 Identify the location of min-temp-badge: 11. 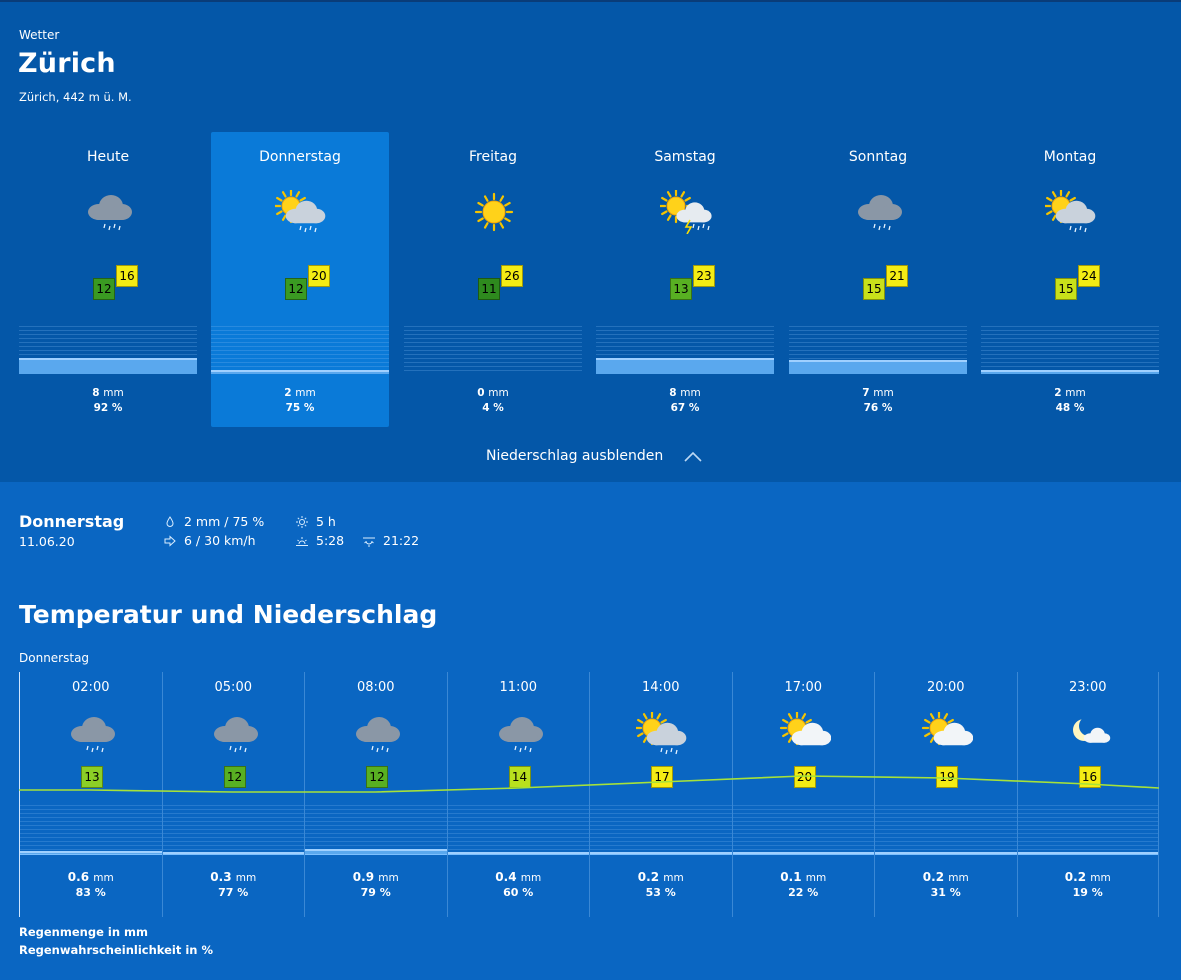
(489, 289).